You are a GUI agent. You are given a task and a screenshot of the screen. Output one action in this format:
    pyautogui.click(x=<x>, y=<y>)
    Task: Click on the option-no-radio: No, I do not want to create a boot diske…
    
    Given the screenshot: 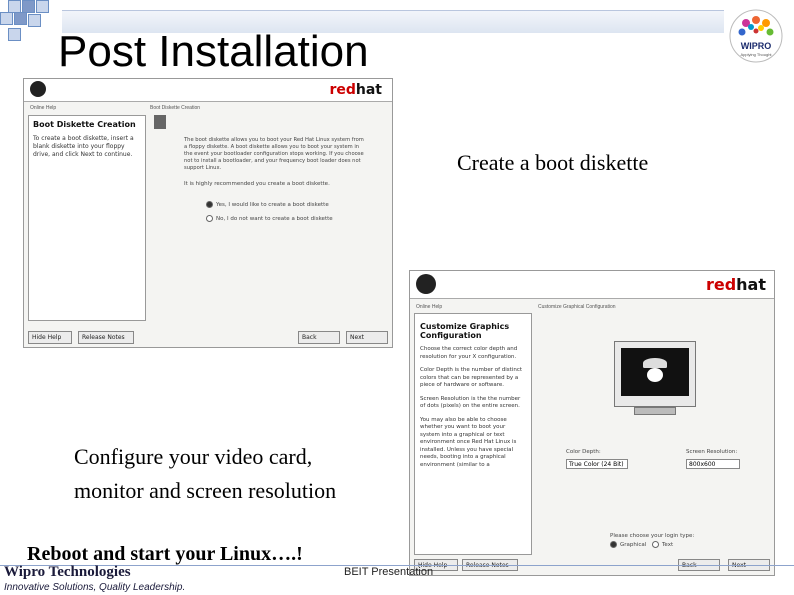 What is the action you would take?
    pyautogui.click(x=269, y=218)
    